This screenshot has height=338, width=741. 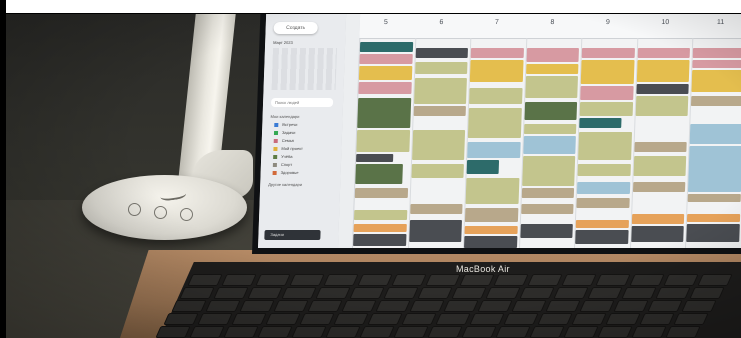 What do you see at coordinates (497, 22) in the screenshot?
I see `day-number: 7` at bounding box center [497, 22].